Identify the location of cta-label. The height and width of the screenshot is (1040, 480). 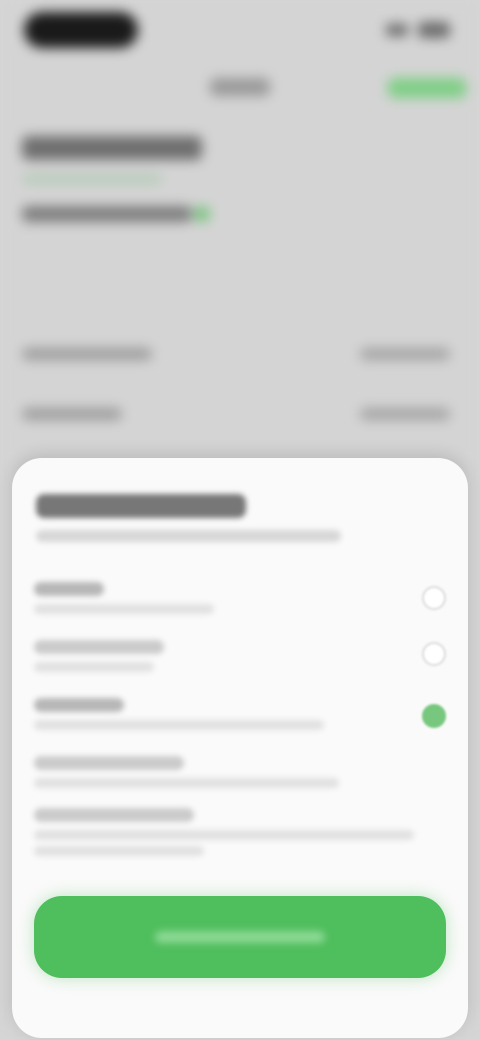
(240, 937).